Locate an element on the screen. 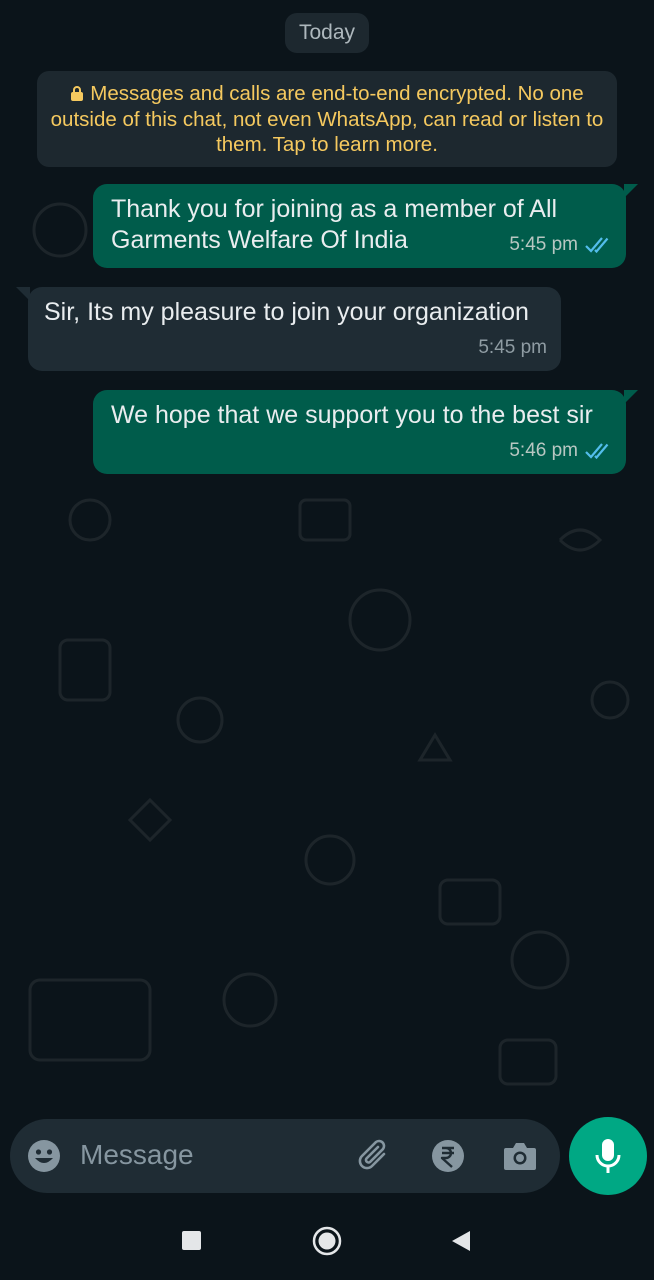 The image size is (654, 1280). date-chip-label: Today is located at coordinates (327, 32).